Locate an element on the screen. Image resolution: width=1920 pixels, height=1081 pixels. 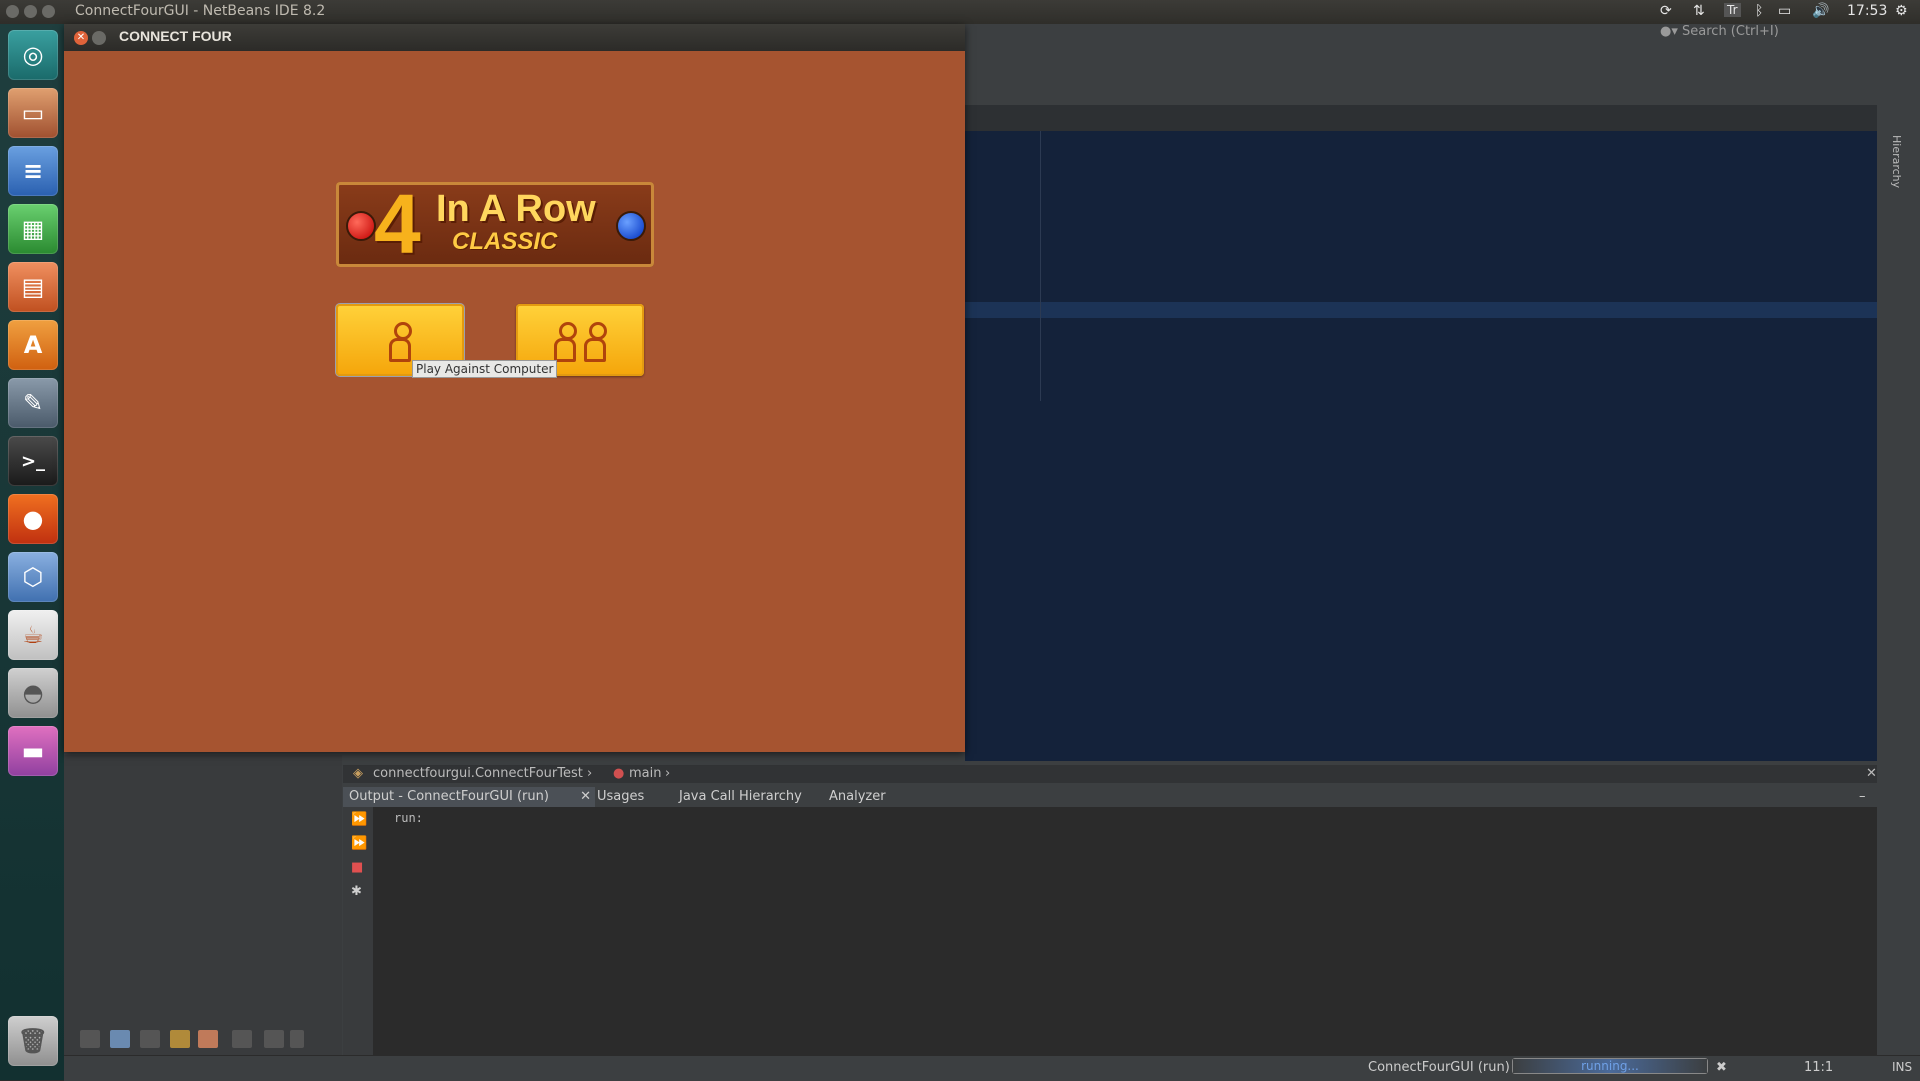
cancel-task-icon: ✖ is located at coordinates (1721, 1067).